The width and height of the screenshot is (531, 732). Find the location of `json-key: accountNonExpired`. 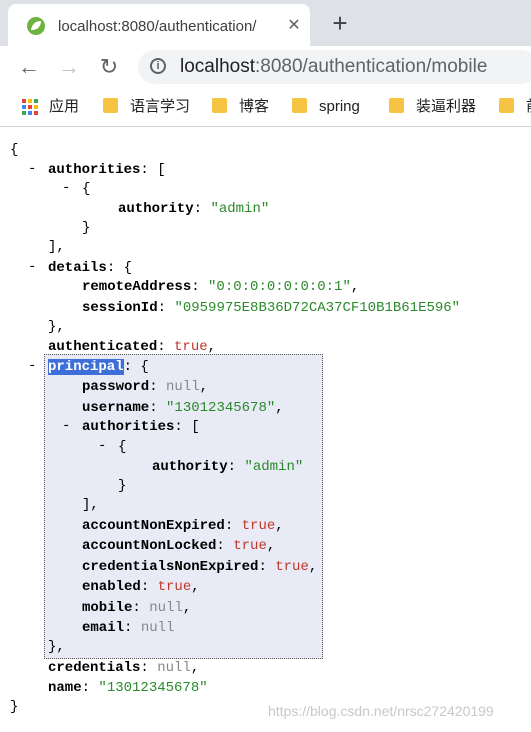

json-key: accountNonExpired is located at coordinates (153, 526).